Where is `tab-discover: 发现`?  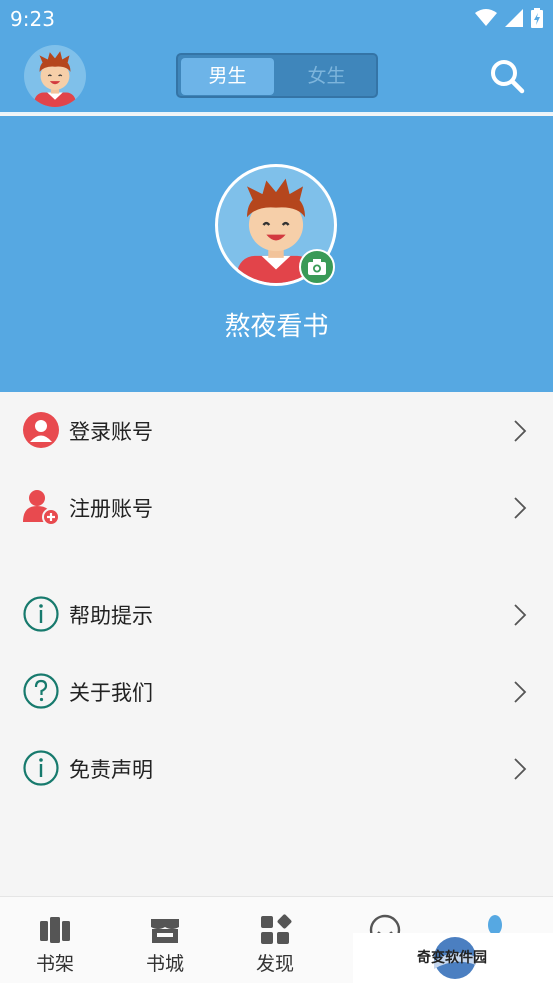 tab-discover: 发现 is located at coordinates (275, 940).